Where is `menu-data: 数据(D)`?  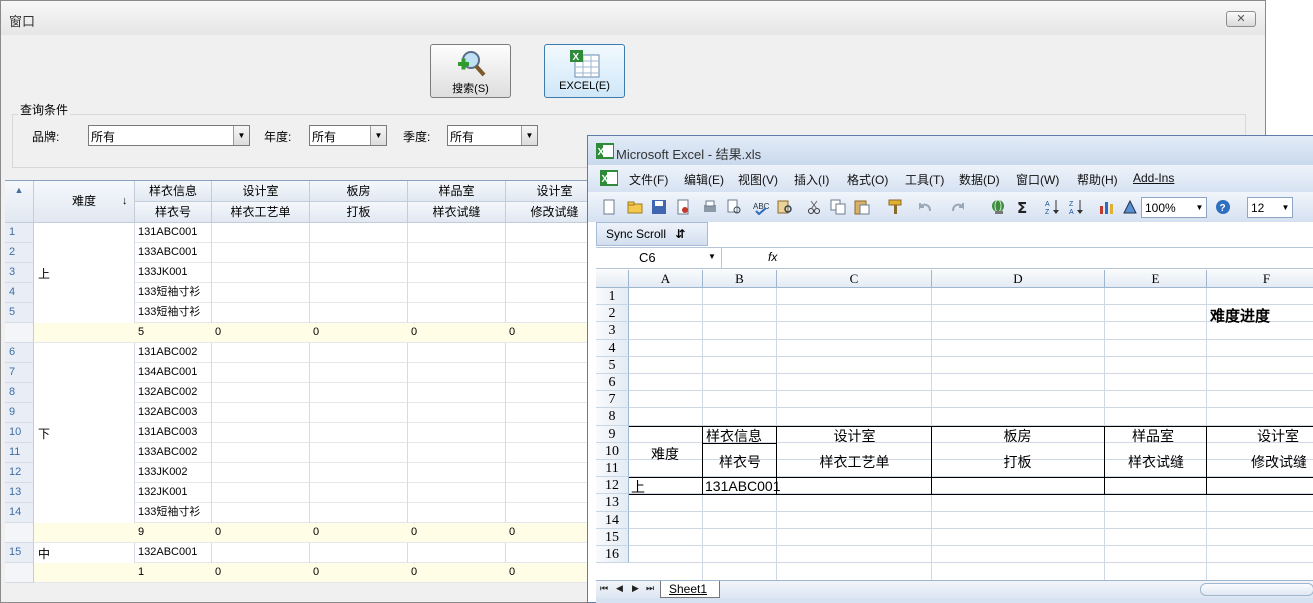 menu-data: 数据(D) is located at coordinates (979, 179).